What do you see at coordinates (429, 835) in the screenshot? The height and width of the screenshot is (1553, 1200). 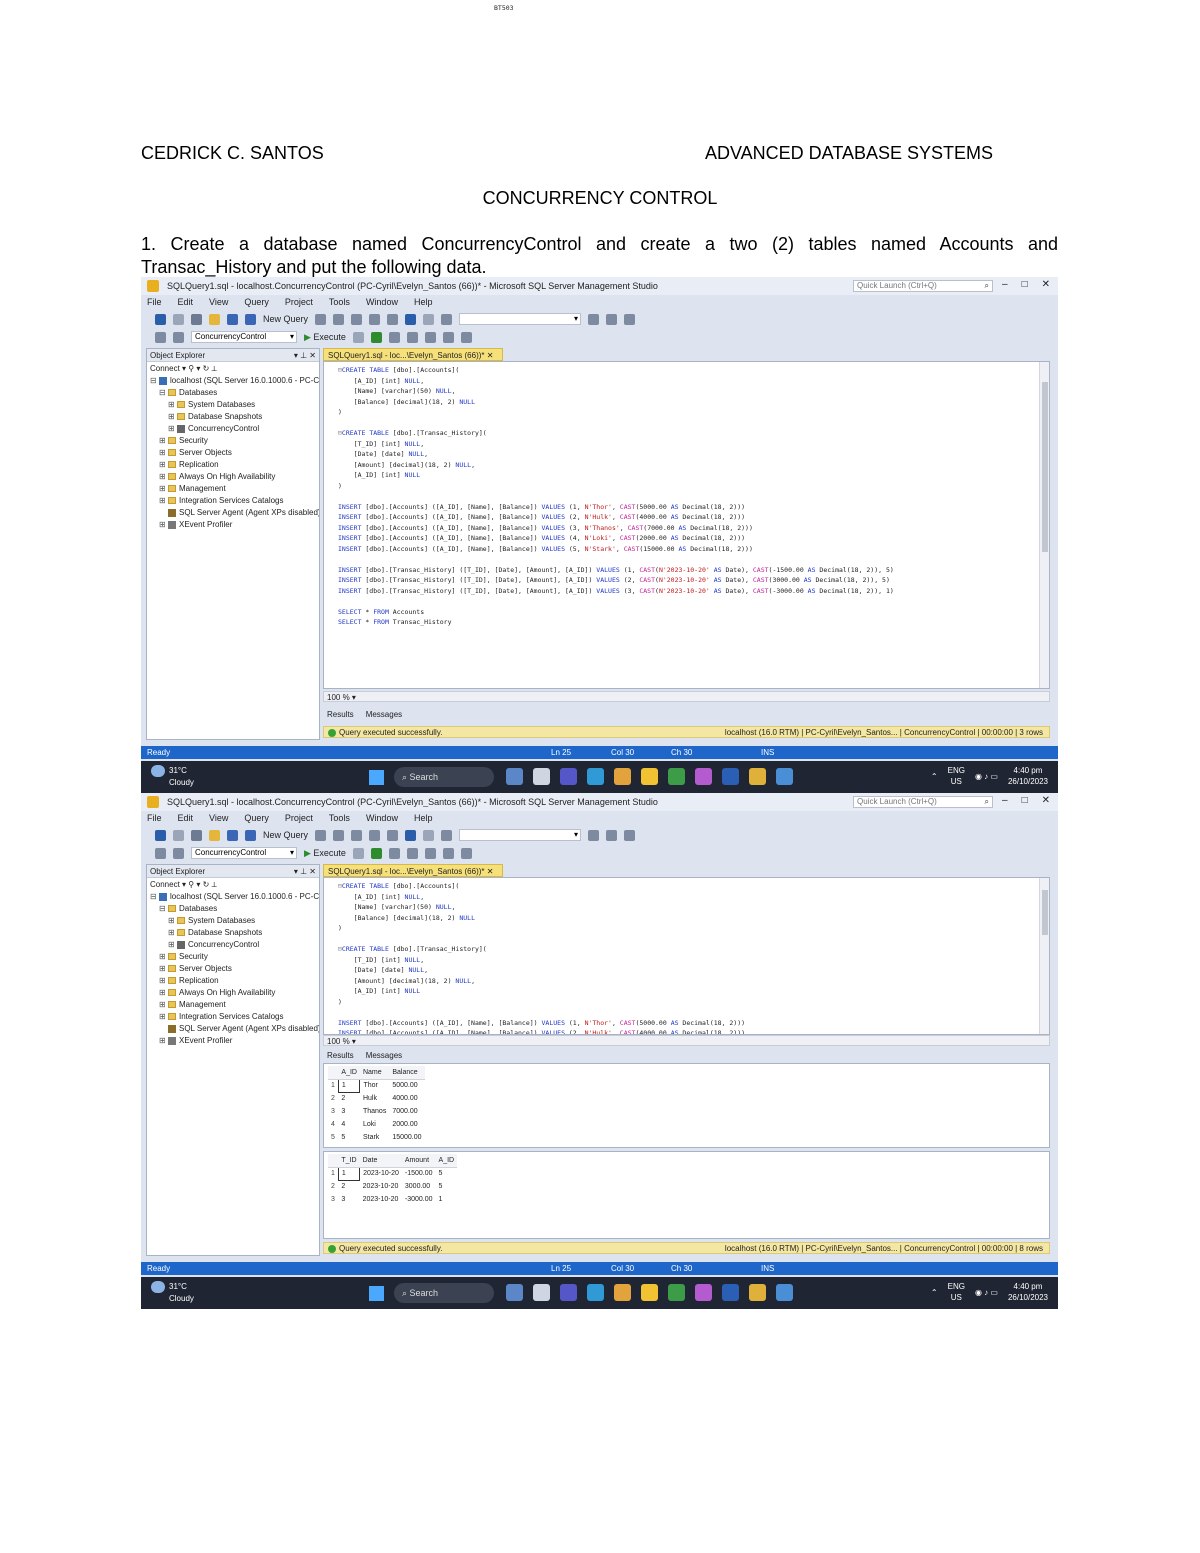 I see `redo-icon` at bounding box center [429, 835].